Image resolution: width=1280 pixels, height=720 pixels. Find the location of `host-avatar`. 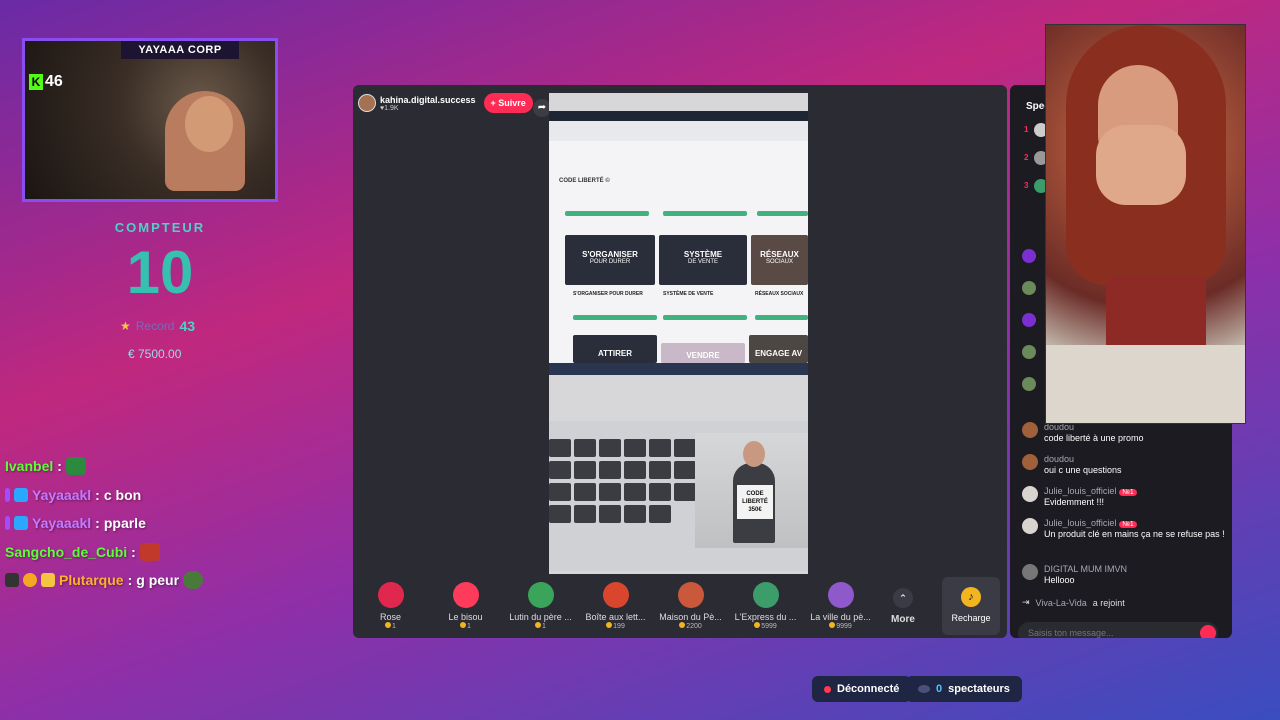

host-avatar is located at coordinates (367, 103).